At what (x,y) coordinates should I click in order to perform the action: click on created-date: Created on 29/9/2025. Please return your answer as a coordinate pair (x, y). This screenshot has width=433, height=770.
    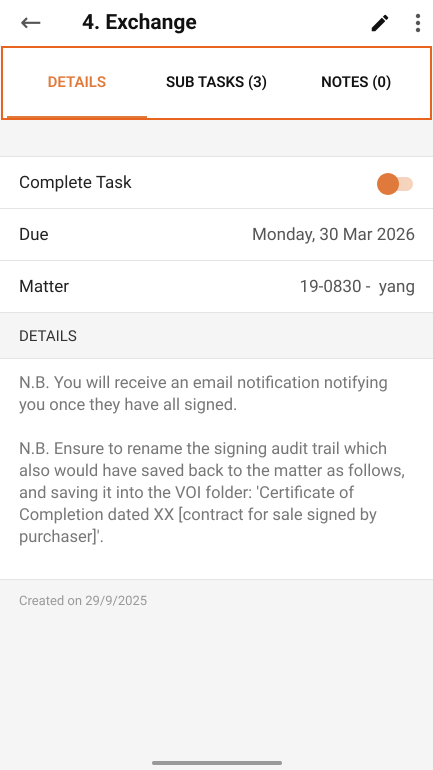
    Looking at the image, I should click on (83, 601).